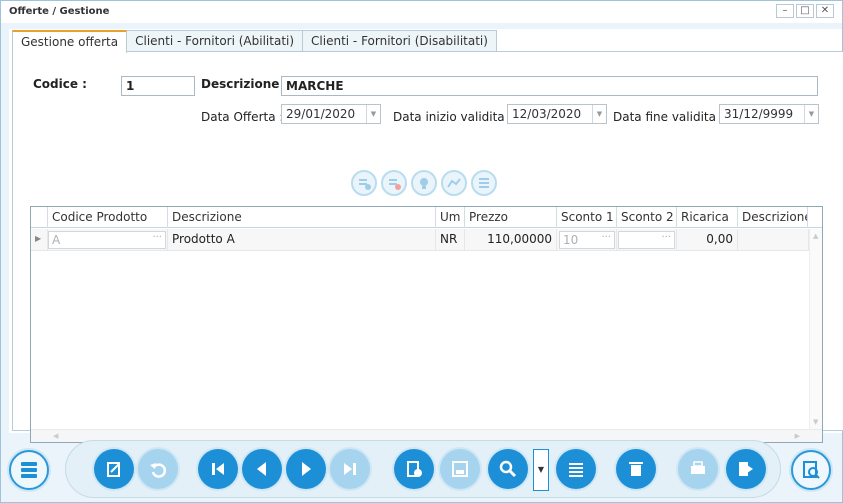  I want to click on data-offerta-label: Data Offerta :, so click(242, 117).